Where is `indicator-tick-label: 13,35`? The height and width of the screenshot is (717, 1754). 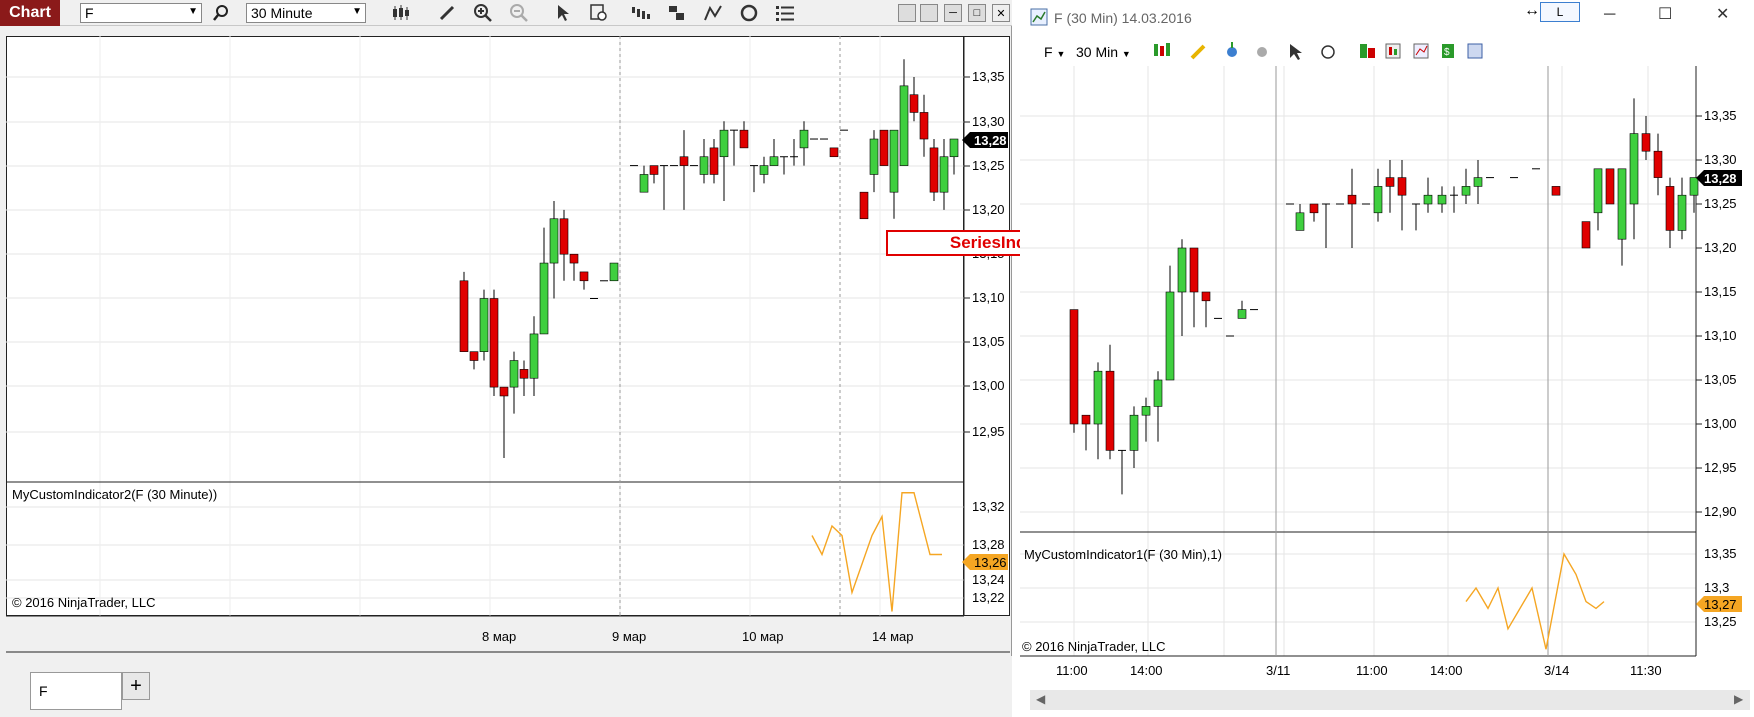 indicator-tick-label: 13,35 is located at coordinates (1720, 553).